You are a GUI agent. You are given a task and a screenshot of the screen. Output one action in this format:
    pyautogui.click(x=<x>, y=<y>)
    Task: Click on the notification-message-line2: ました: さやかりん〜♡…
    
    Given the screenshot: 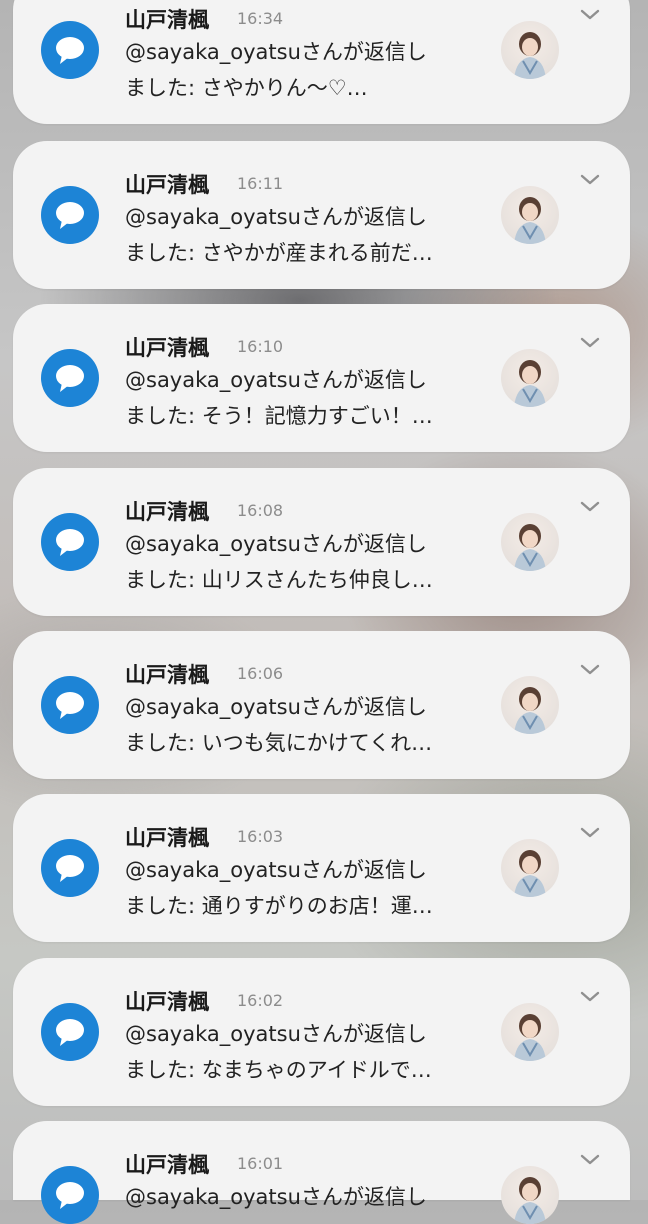 What is the action you would take?
    pyautogui.click(x=246, y=88)
    